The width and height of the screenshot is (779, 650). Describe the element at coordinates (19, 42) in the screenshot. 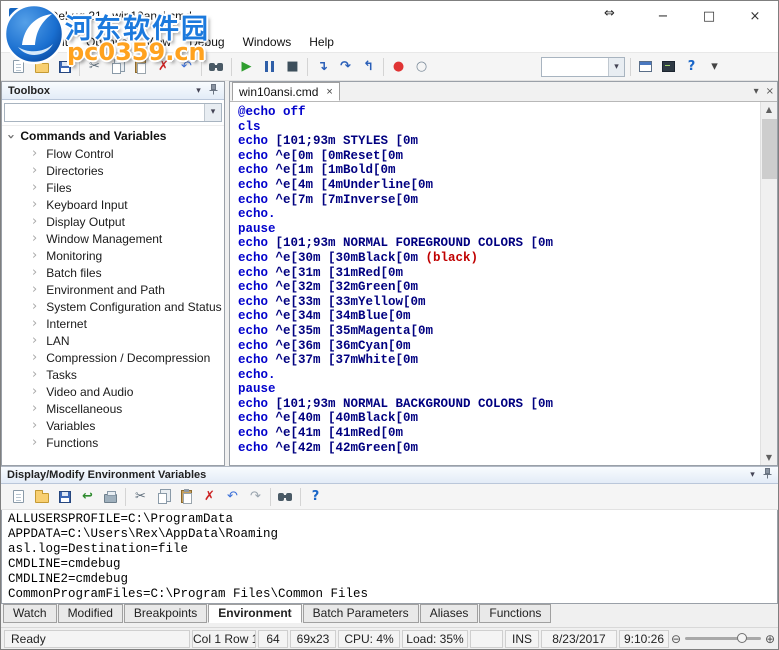

I see `menu-item-file: File` at that location.